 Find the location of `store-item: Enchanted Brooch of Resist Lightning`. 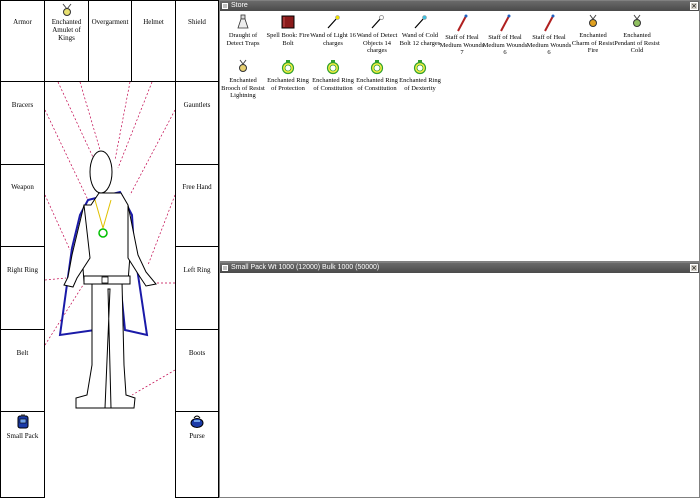

store-item: Enchanted Brooch of Resist Lightning is located at coordinates (243, 79).